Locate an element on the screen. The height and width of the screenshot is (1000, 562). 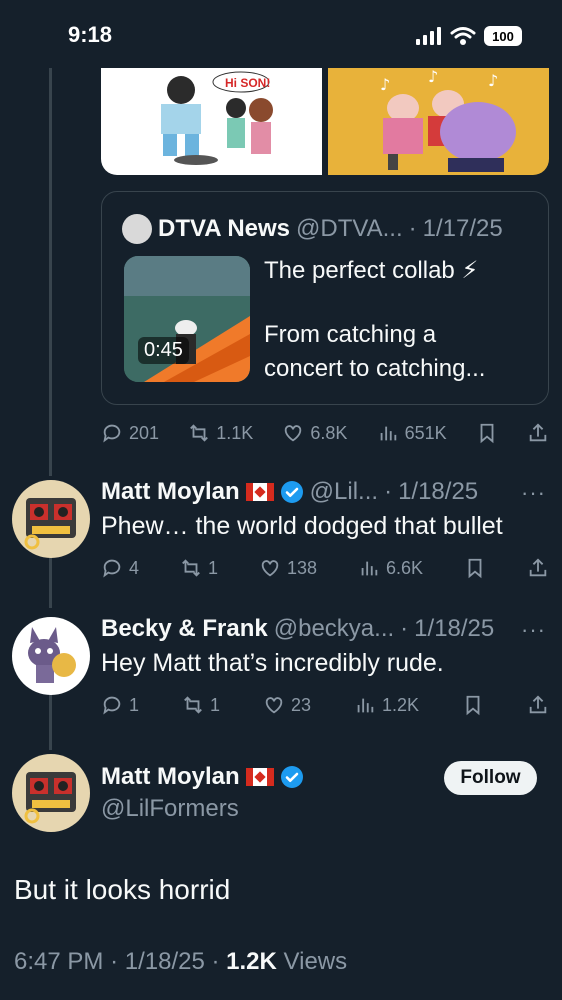
reply-button: 201 is located at coordinates (130, 433).